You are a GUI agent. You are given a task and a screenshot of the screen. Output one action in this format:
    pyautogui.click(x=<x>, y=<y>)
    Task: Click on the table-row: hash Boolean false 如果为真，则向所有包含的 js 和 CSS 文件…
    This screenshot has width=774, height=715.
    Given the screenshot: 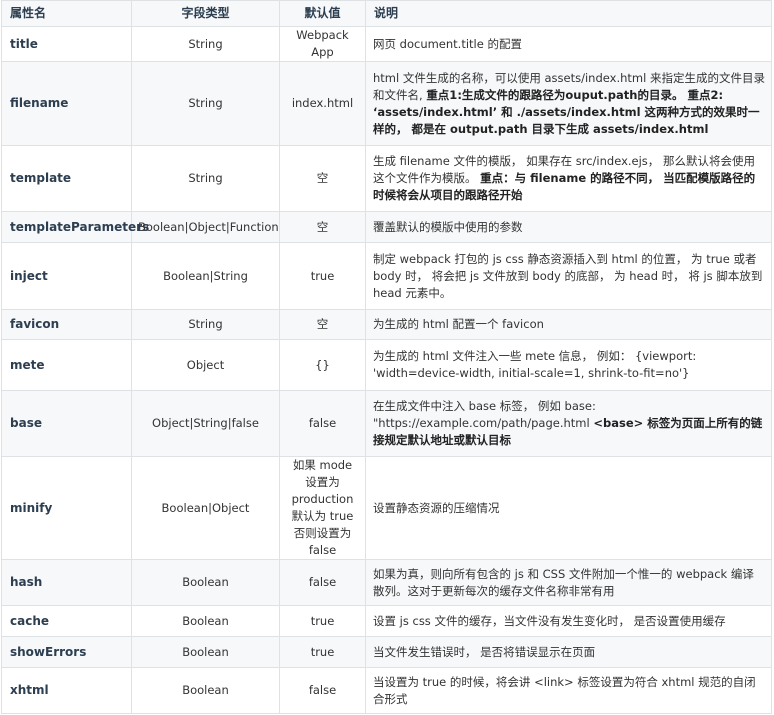 What is the action you would take?
    pyautogui.click(x=386, y=582)
    